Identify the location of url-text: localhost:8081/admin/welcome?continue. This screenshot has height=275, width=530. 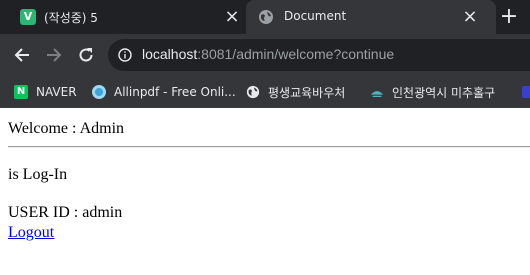
(268, 54).